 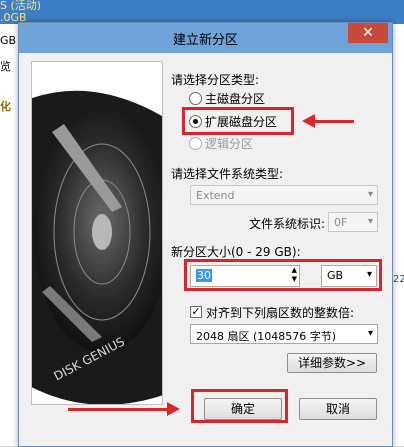 What do you see at coordinates (332, 363) in the screenshot?
I see `detail-params-button: 详细参数>>` at bounding box center [332, 363].